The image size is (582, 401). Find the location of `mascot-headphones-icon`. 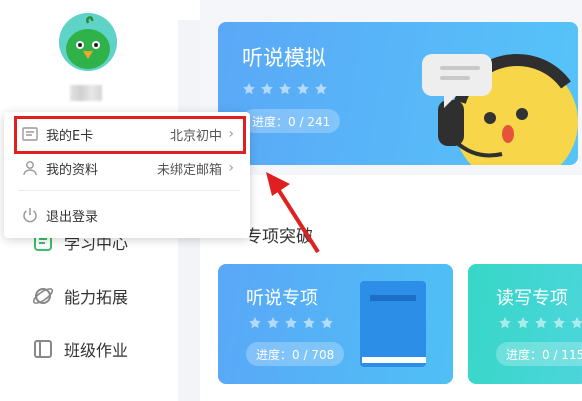

mascot-headphones-icon is located at coordinates (500, 109).